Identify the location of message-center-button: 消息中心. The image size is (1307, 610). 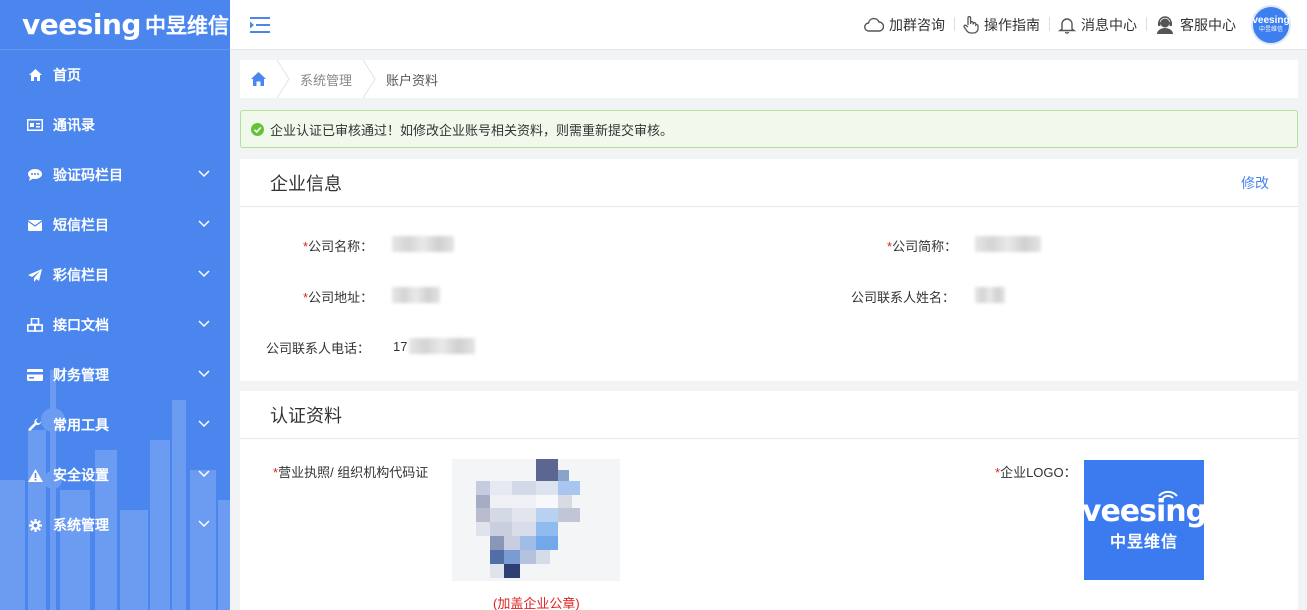
(1097, 25).